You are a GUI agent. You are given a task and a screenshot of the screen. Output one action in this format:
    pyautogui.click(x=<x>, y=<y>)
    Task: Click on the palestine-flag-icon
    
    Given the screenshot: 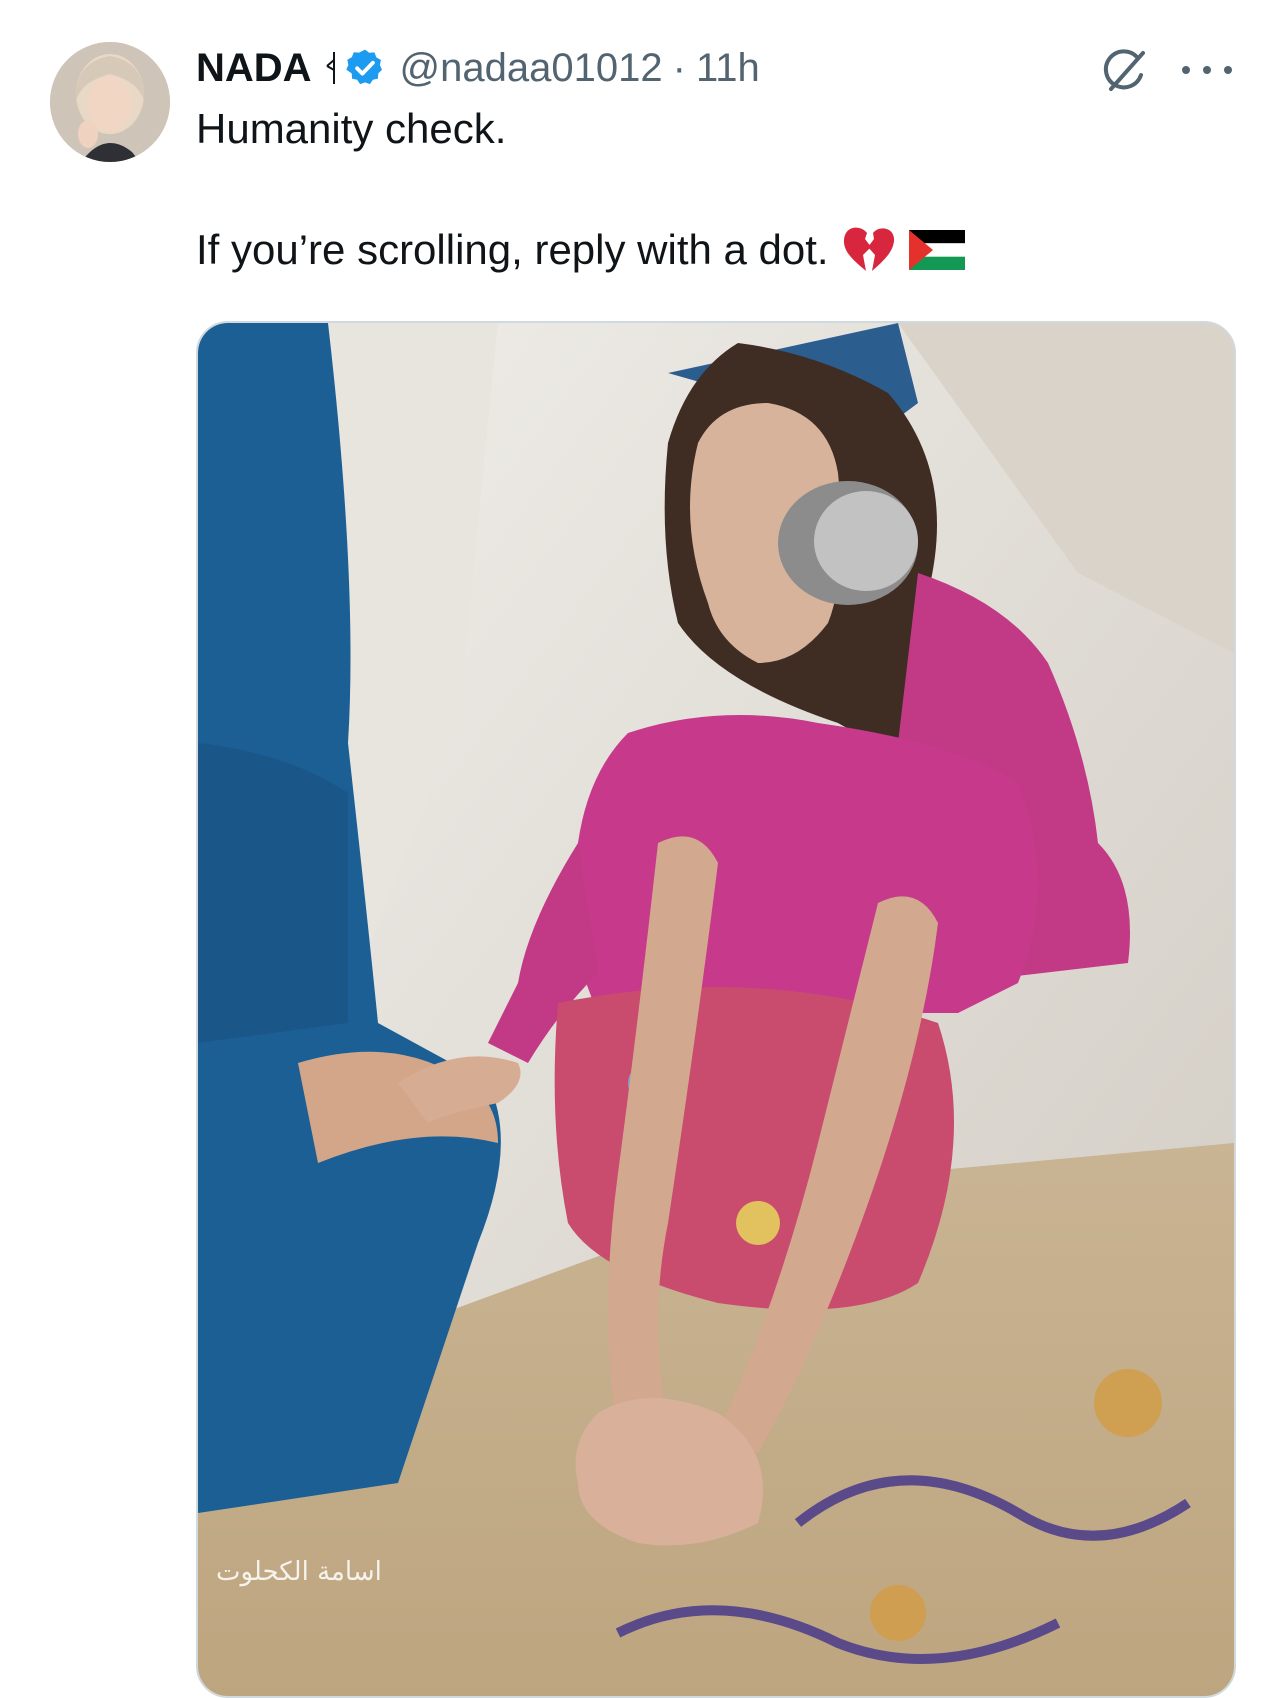 What is the action you would take?
    pyautogui.click(x=936, y=250)
    